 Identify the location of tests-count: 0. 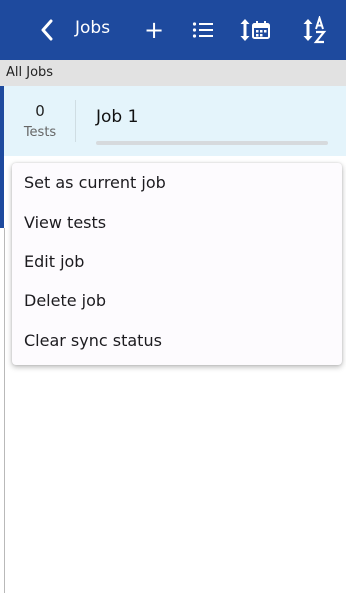
(40, 111).